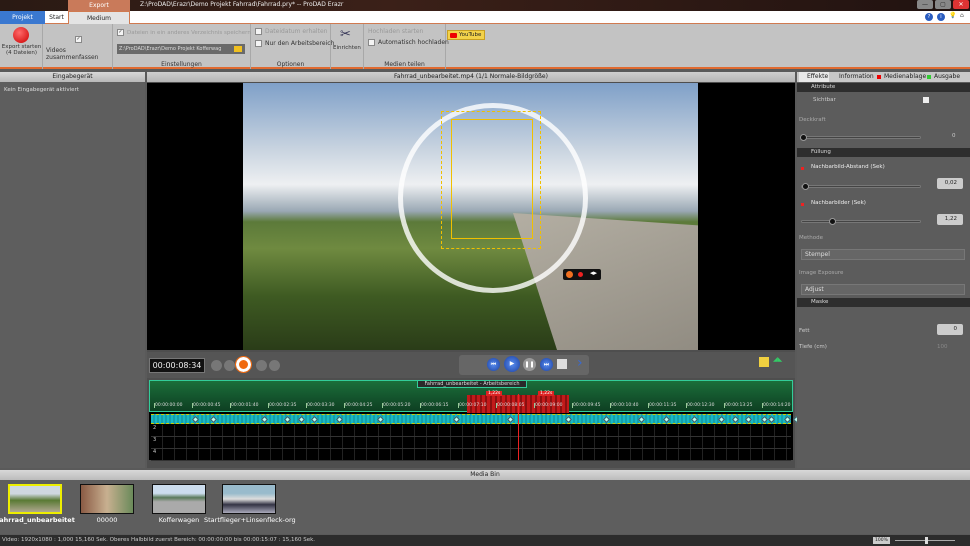 Image resolution: width=970 pixels, height=546 pixels. I want to click on exposure-dropdown: Adjust, so click(883, 289).